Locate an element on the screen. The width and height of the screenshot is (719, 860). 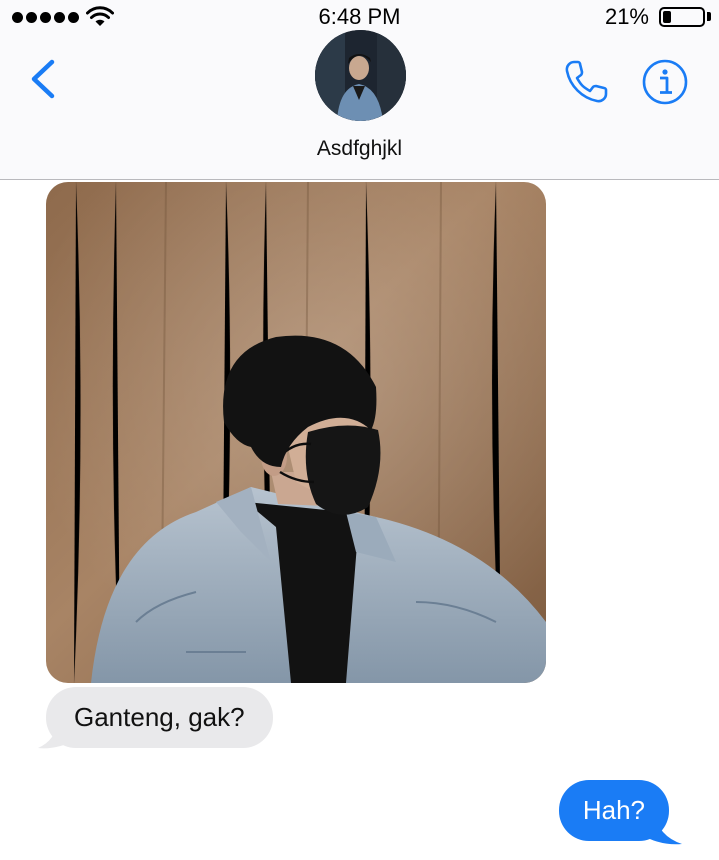
message-text: Ganteng, gak? is located at coordinates (159, 717).